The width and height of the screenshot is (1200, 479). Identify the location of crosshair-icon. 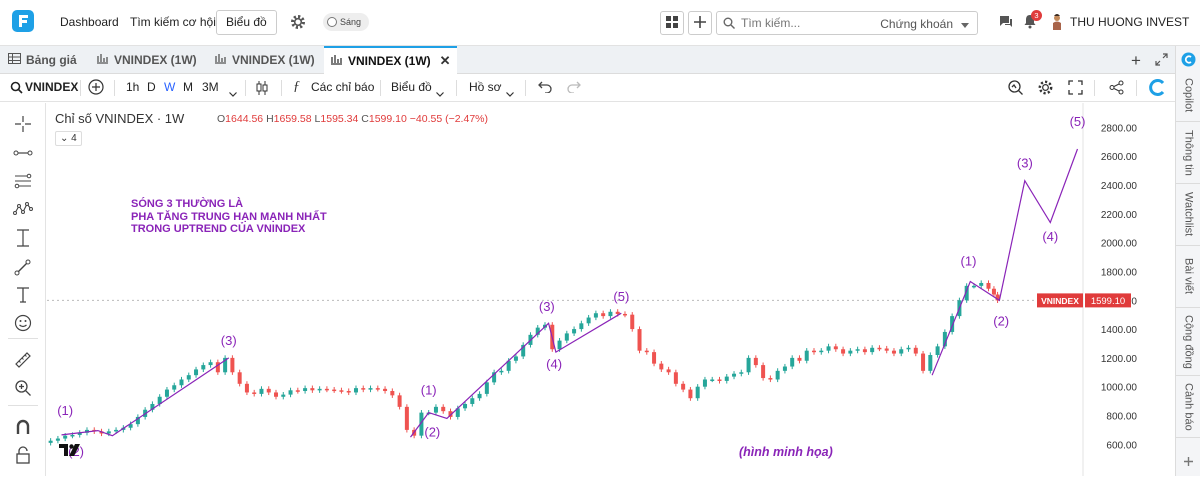
(23, 124).